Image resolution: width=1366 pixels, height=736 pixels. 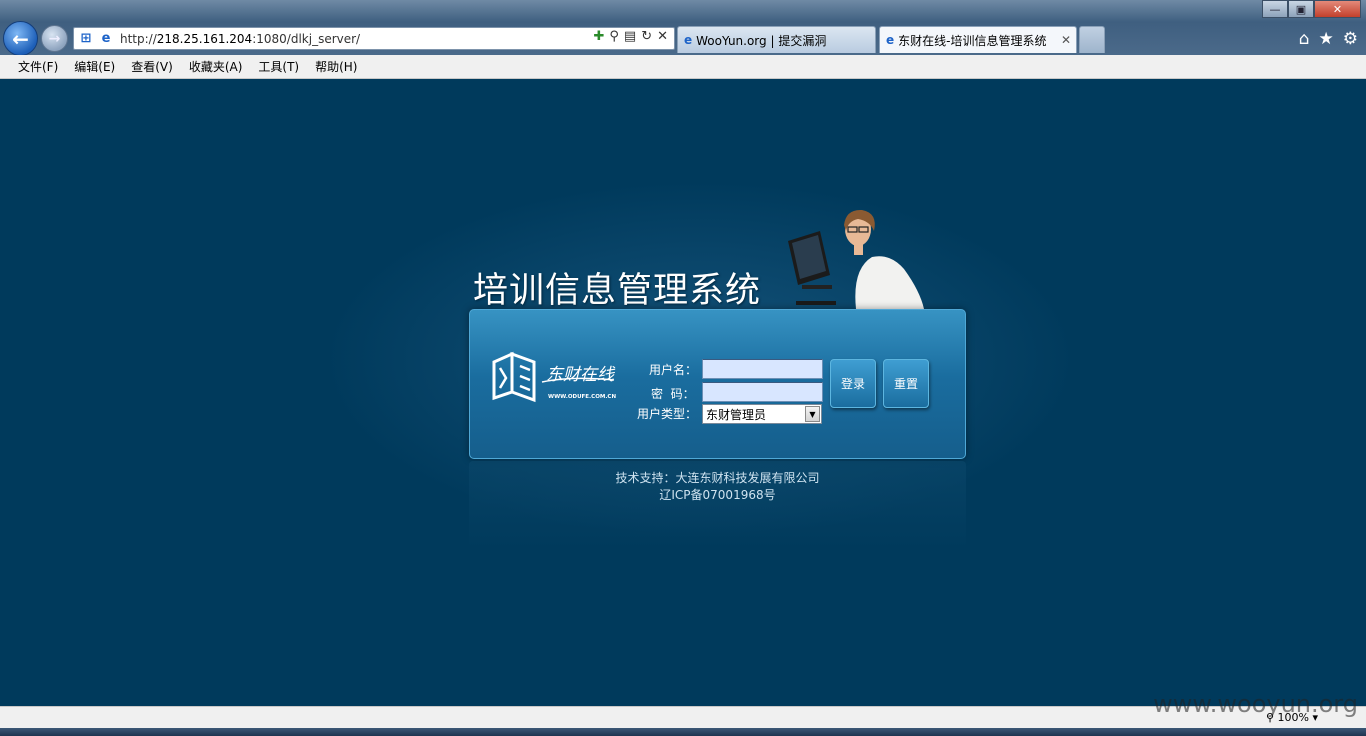 What do you see at coordinates (762, 392) in the screenshot?
I see `password-input` at bounding box center [762, 392].